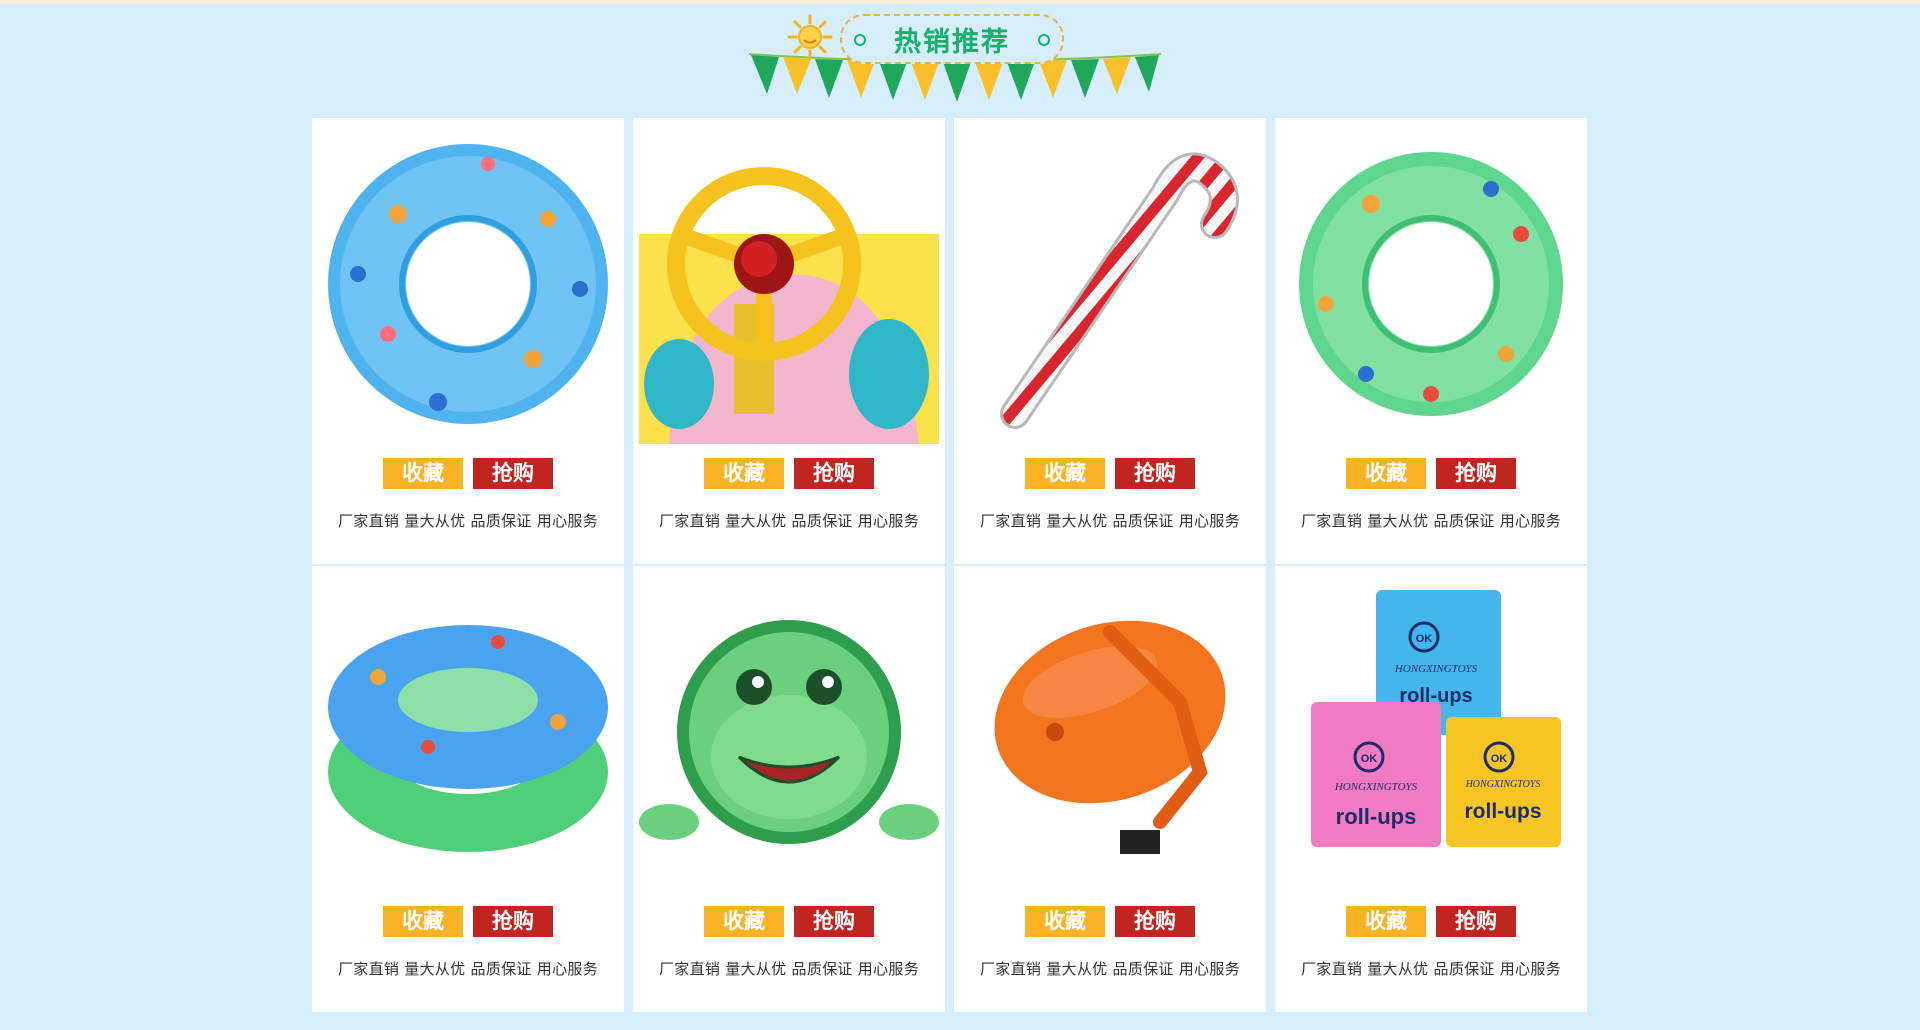  I want to click on sun-icon, so click(810, 37).